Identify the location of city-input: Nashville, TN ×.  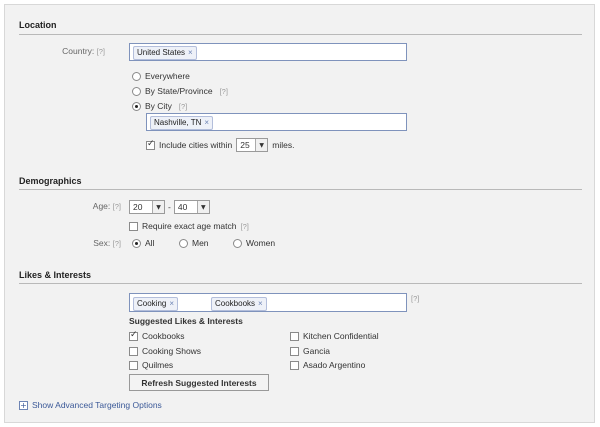
(276, 122).